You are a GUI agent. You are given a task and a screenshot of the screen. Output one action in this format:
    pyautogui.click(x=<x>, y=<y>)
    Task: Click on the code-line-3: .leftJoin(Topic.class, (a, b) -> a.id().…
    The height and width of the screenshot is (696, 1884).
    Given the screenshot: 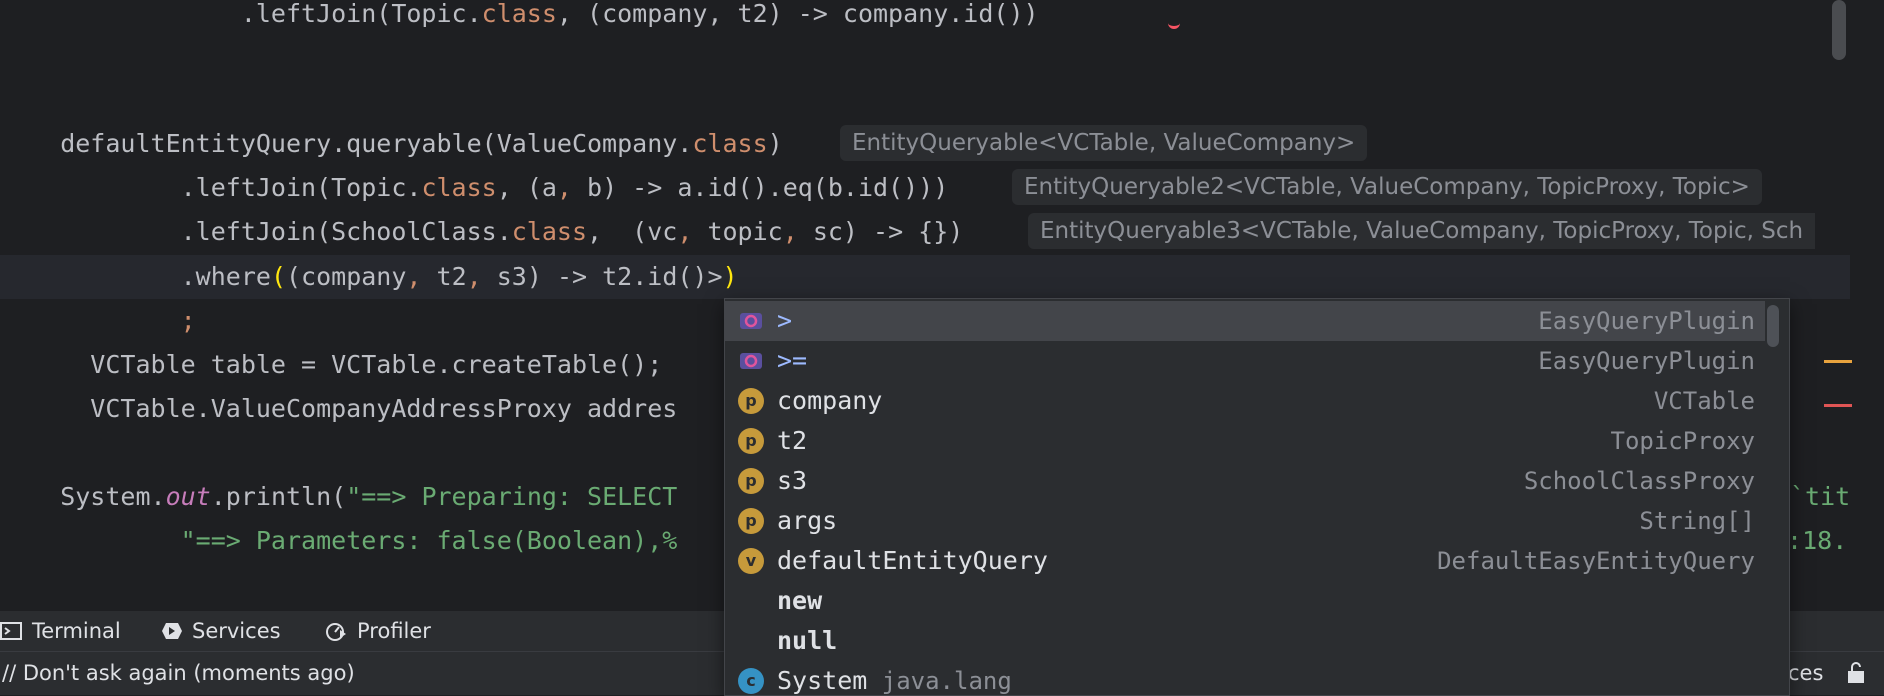 What is the action you would take?
    pyautogui.click(x=474, y=188)
    